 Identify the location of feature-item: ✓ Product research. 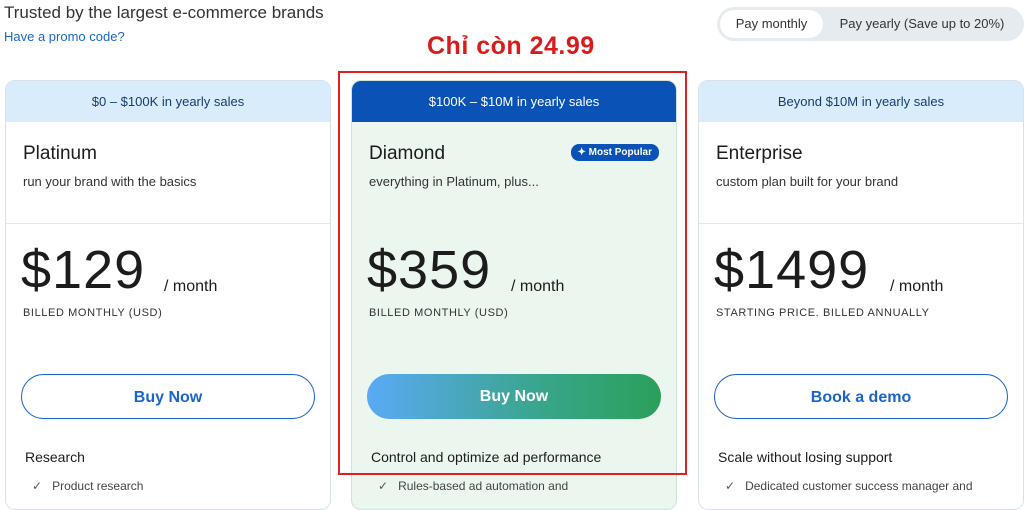
(88, 486).